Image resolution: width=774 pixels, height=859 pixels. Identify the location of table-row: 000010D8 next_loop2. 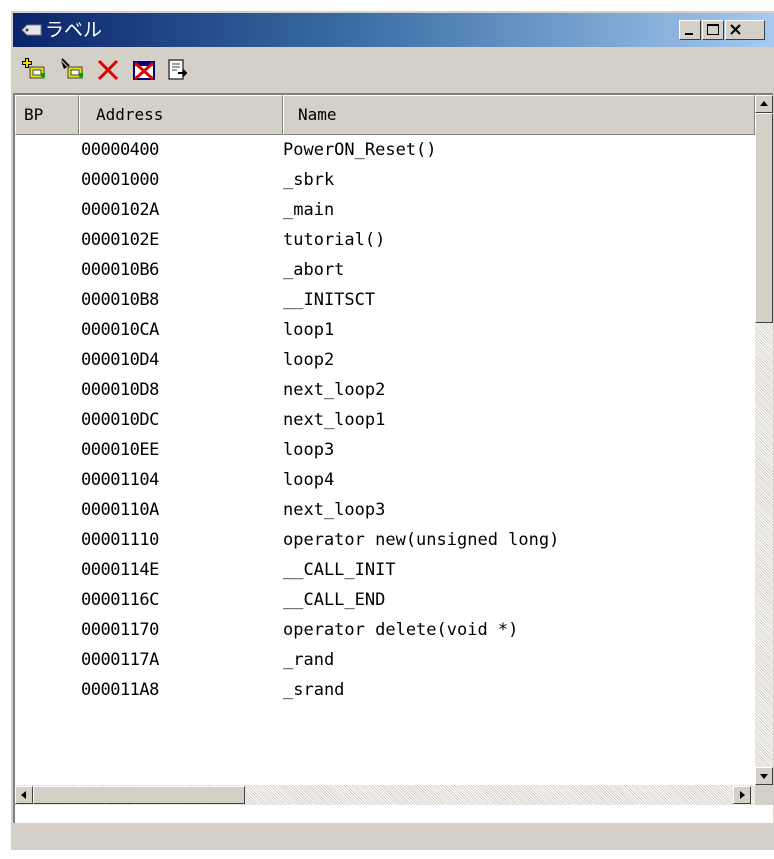
(385, 390).